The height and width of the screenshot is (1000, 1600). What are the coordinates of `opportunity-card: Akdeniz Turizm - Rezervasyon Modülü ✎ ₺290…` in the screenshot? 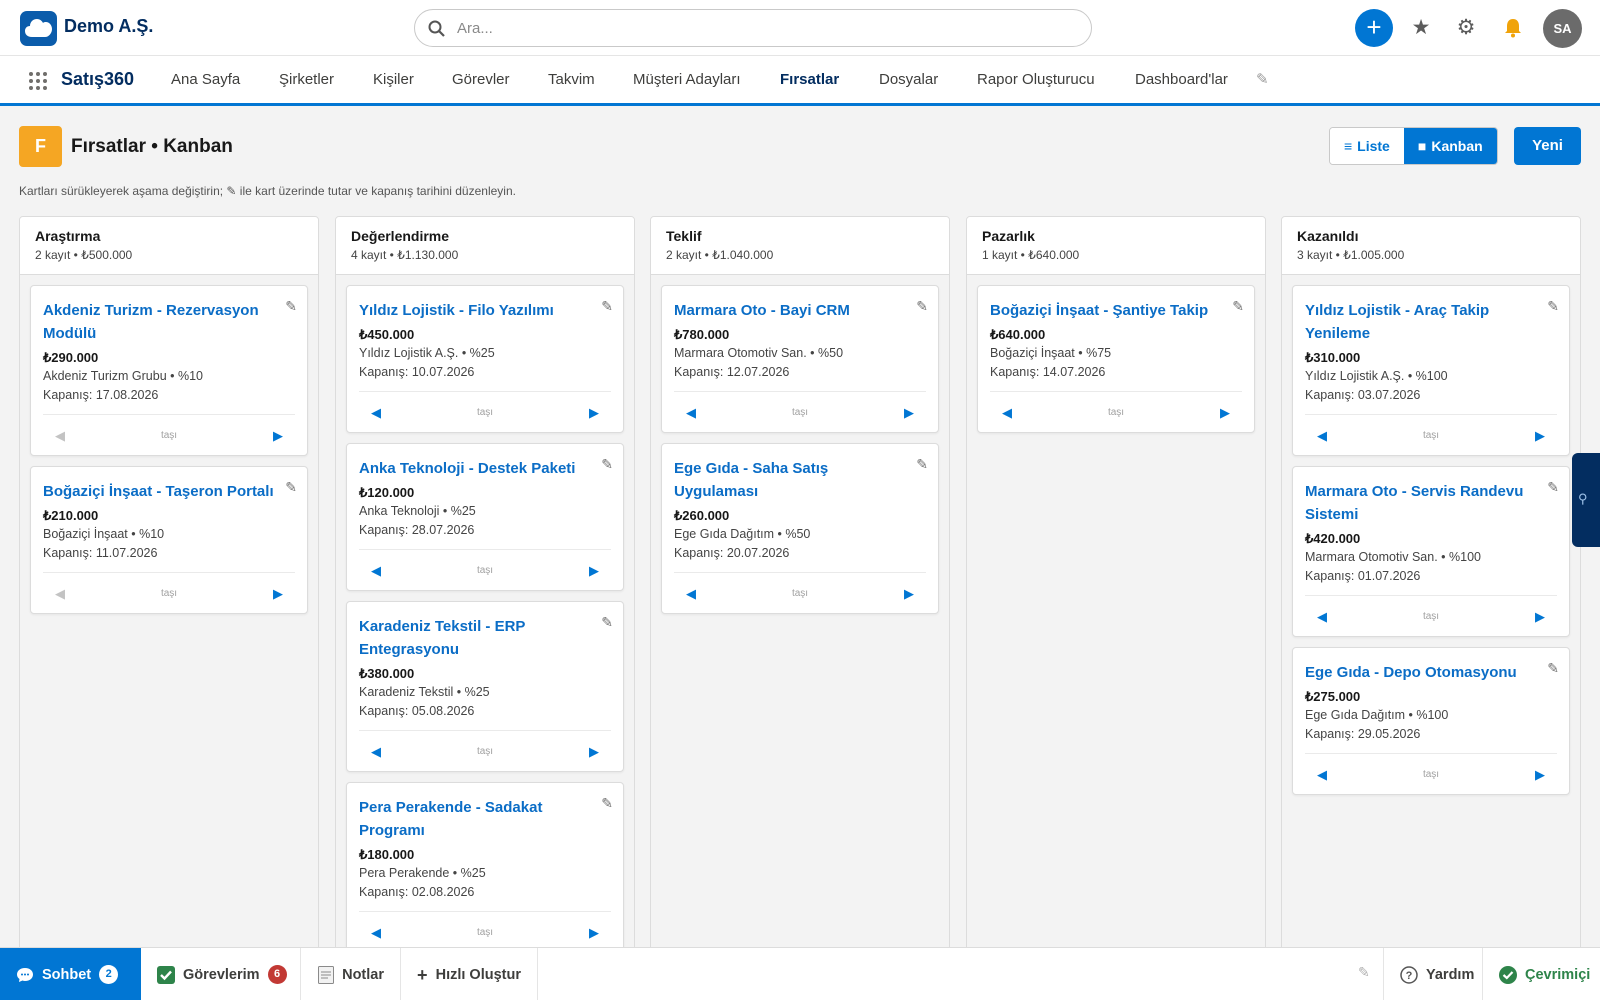 It's located at (169, 370).